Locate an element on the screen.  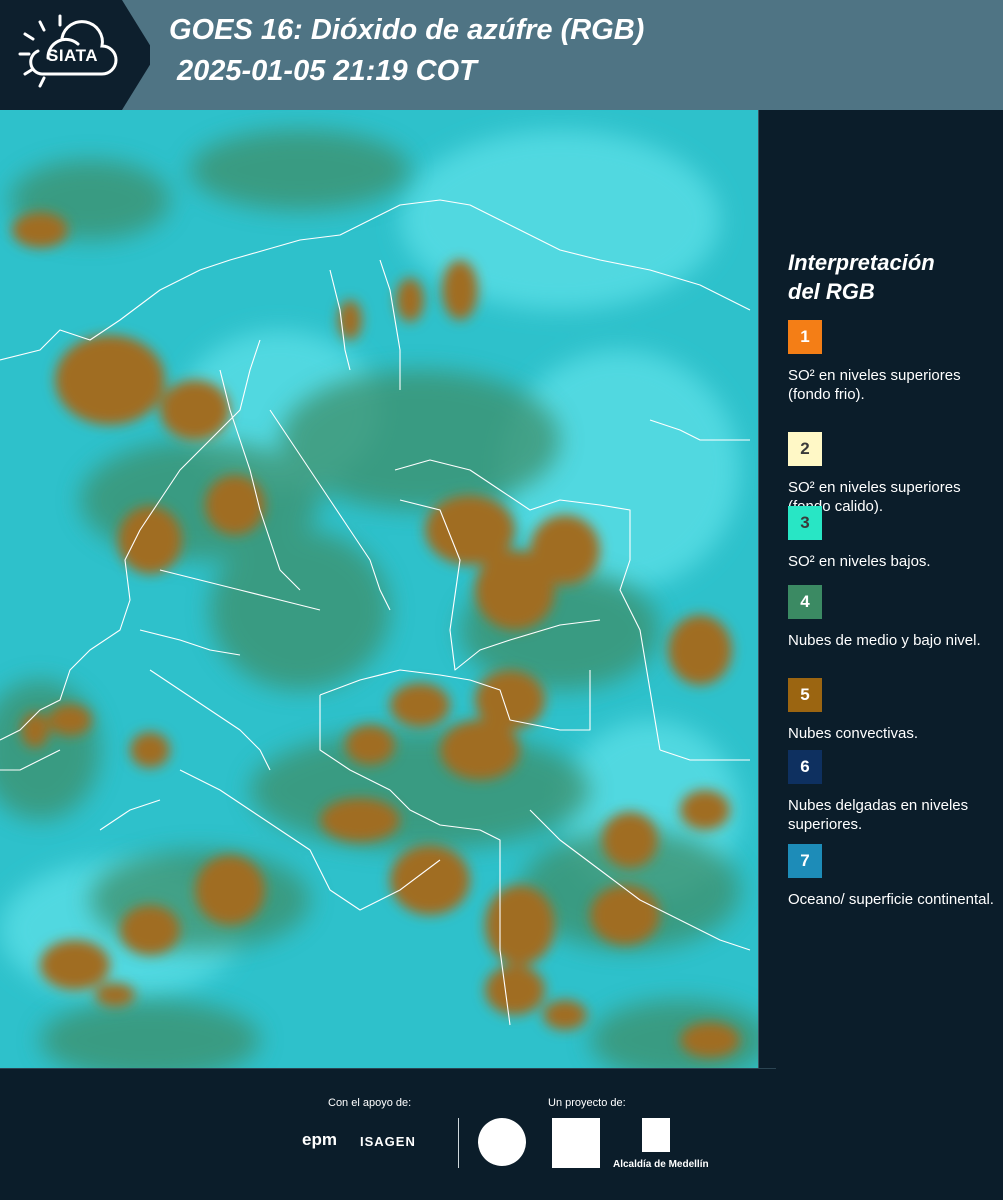
project-caption: Un proyecto de: is located at coordinates (587, 1103).